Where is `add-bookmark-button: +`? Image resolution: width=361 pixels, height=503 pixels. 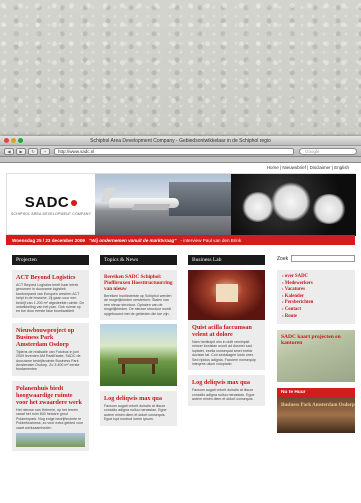
add-bookmark-button: + is located at coordinates (45, 151).